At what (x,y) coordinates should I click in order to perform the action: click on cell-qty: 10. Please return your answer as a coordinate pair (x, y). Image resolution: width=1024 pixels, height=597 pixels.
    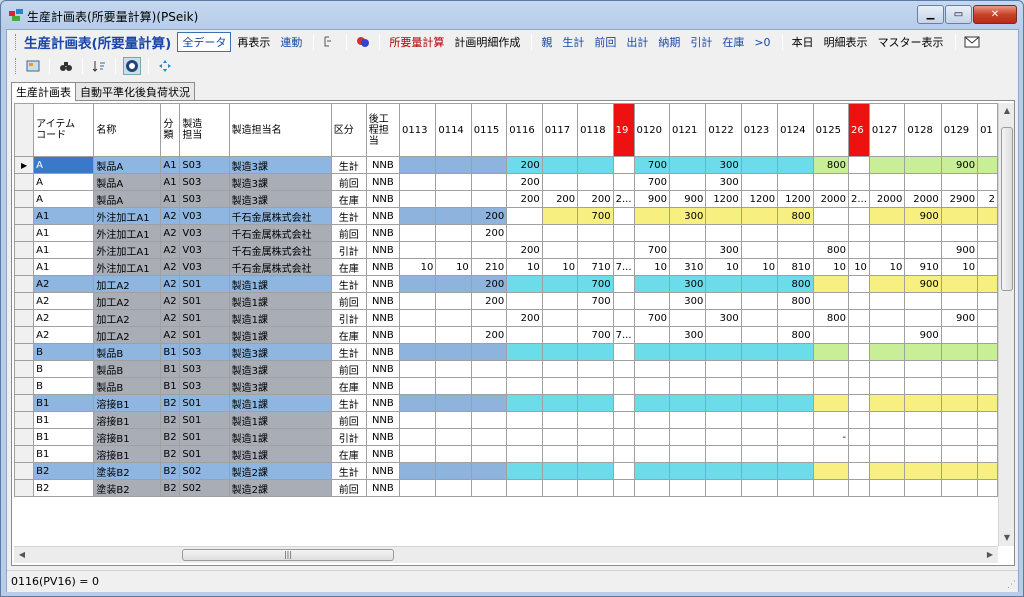
    Looking at the image, I should click on (723, 267).